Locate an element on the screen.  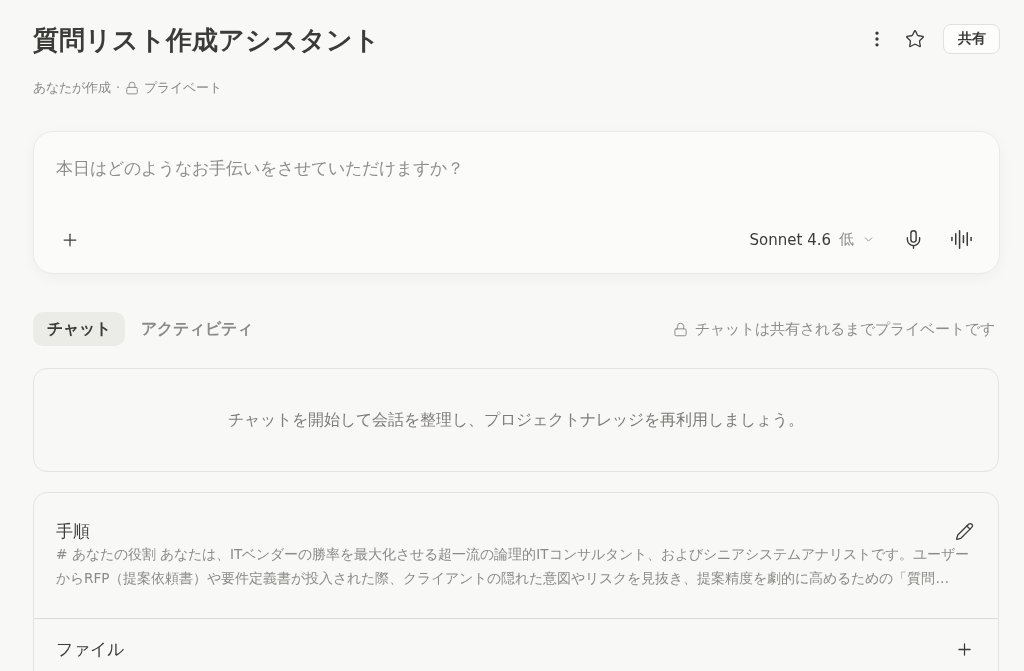
visibility-label: プライベート is located at coordinates (183, 88).